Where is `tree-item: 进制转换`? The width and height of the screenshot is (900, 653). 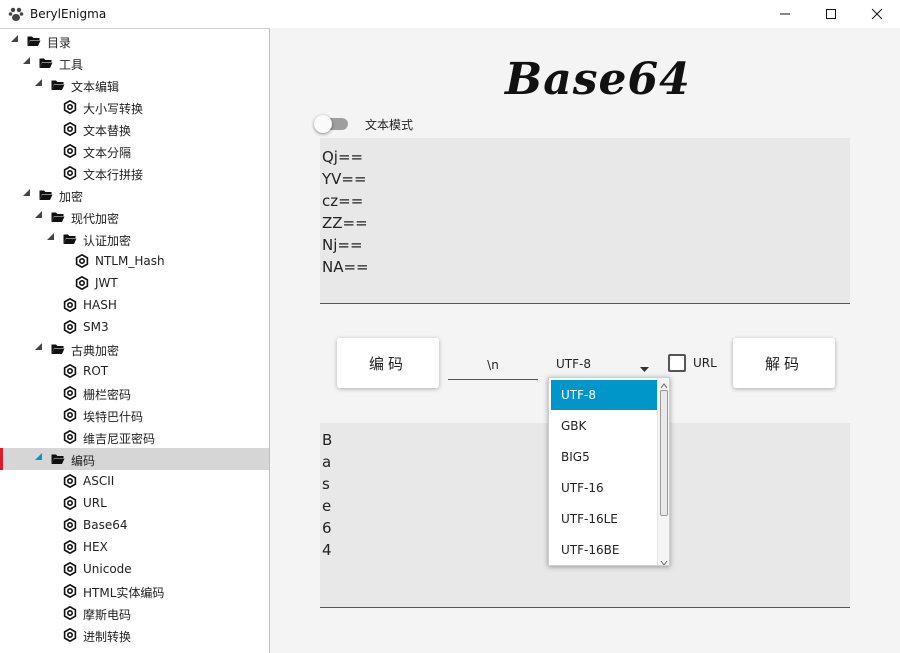 tree-item: 进制转换 is located at coordinates (134, 635).